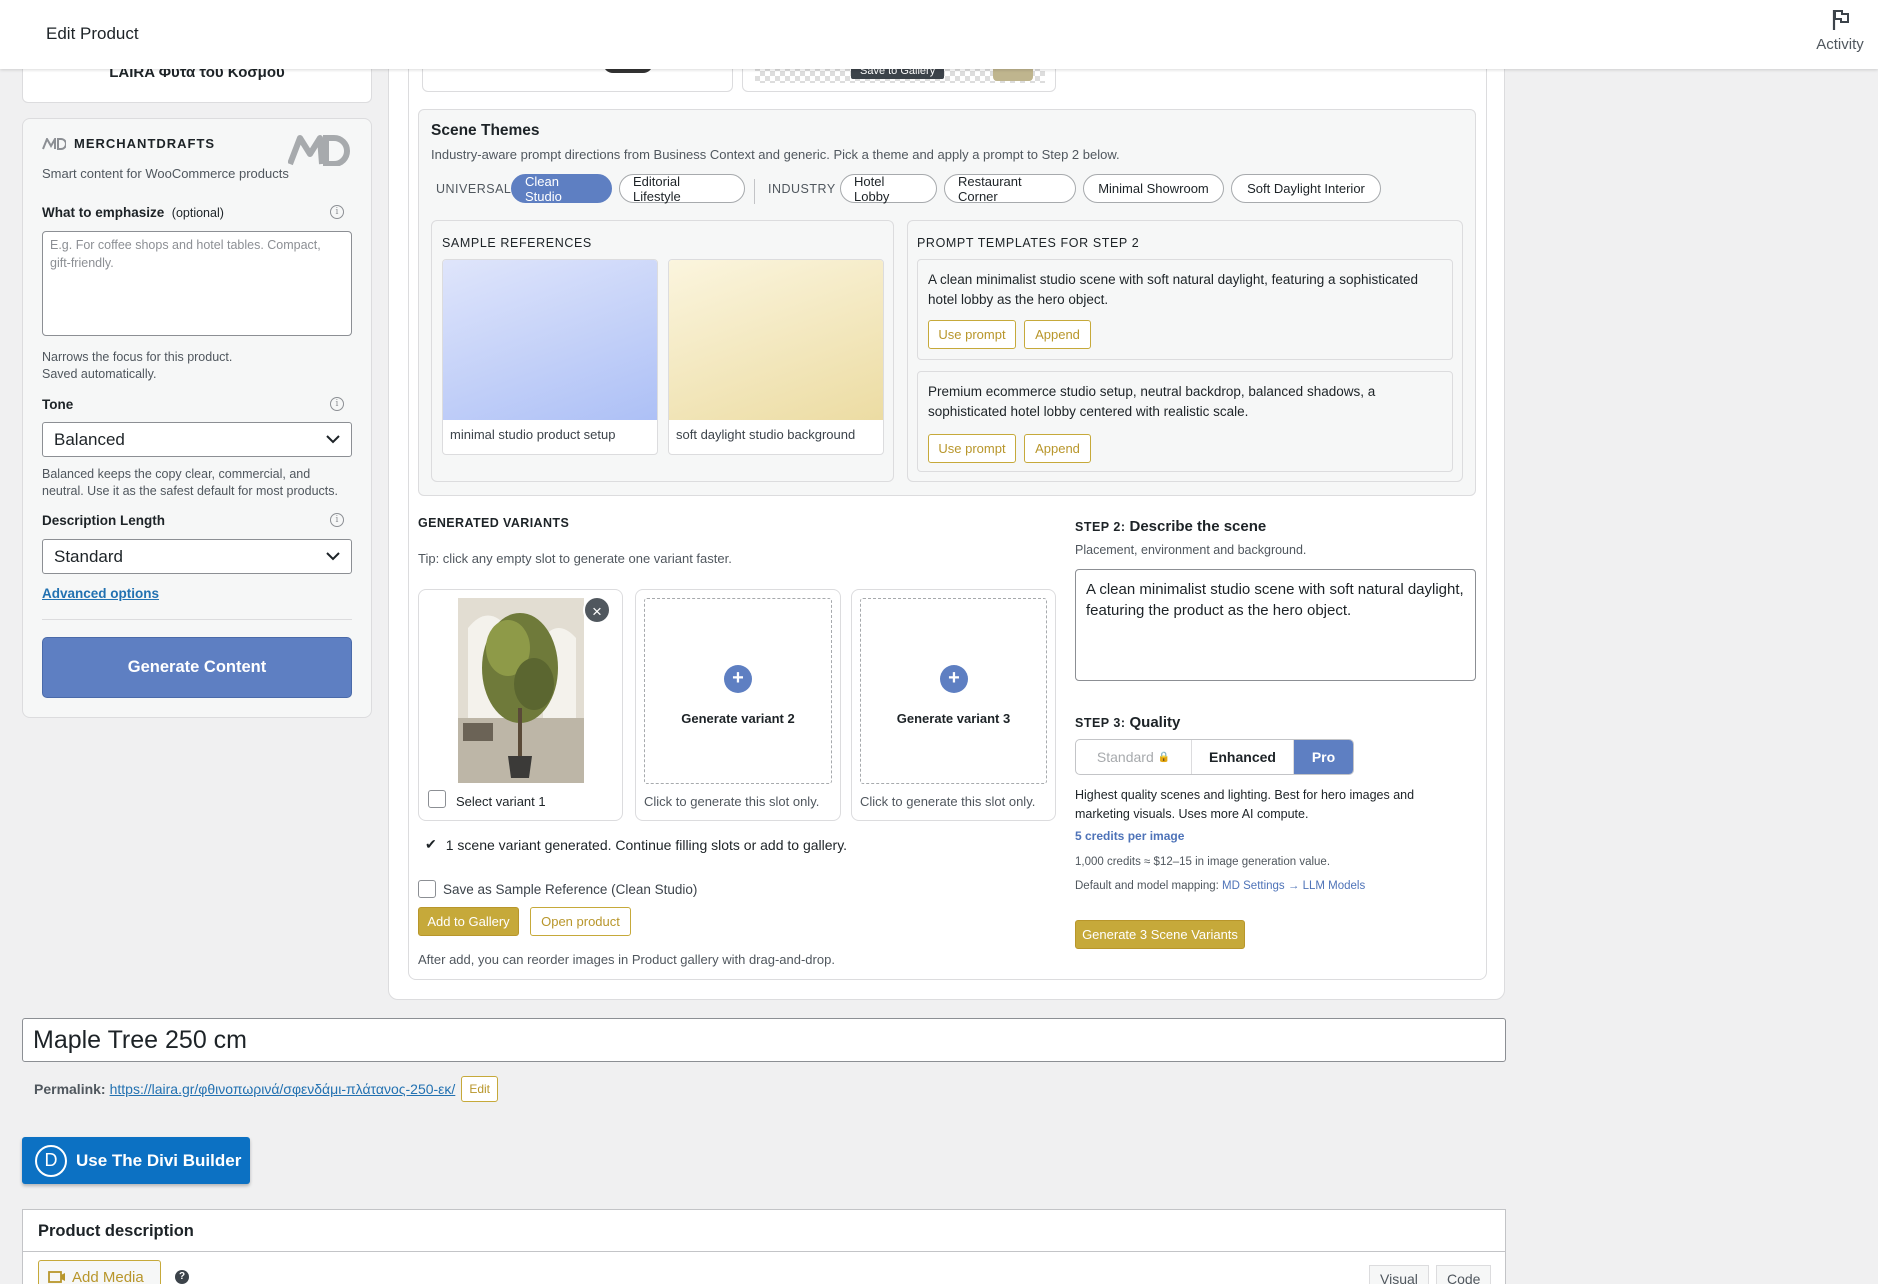  I want to click on variant-image, so click(521, 690).